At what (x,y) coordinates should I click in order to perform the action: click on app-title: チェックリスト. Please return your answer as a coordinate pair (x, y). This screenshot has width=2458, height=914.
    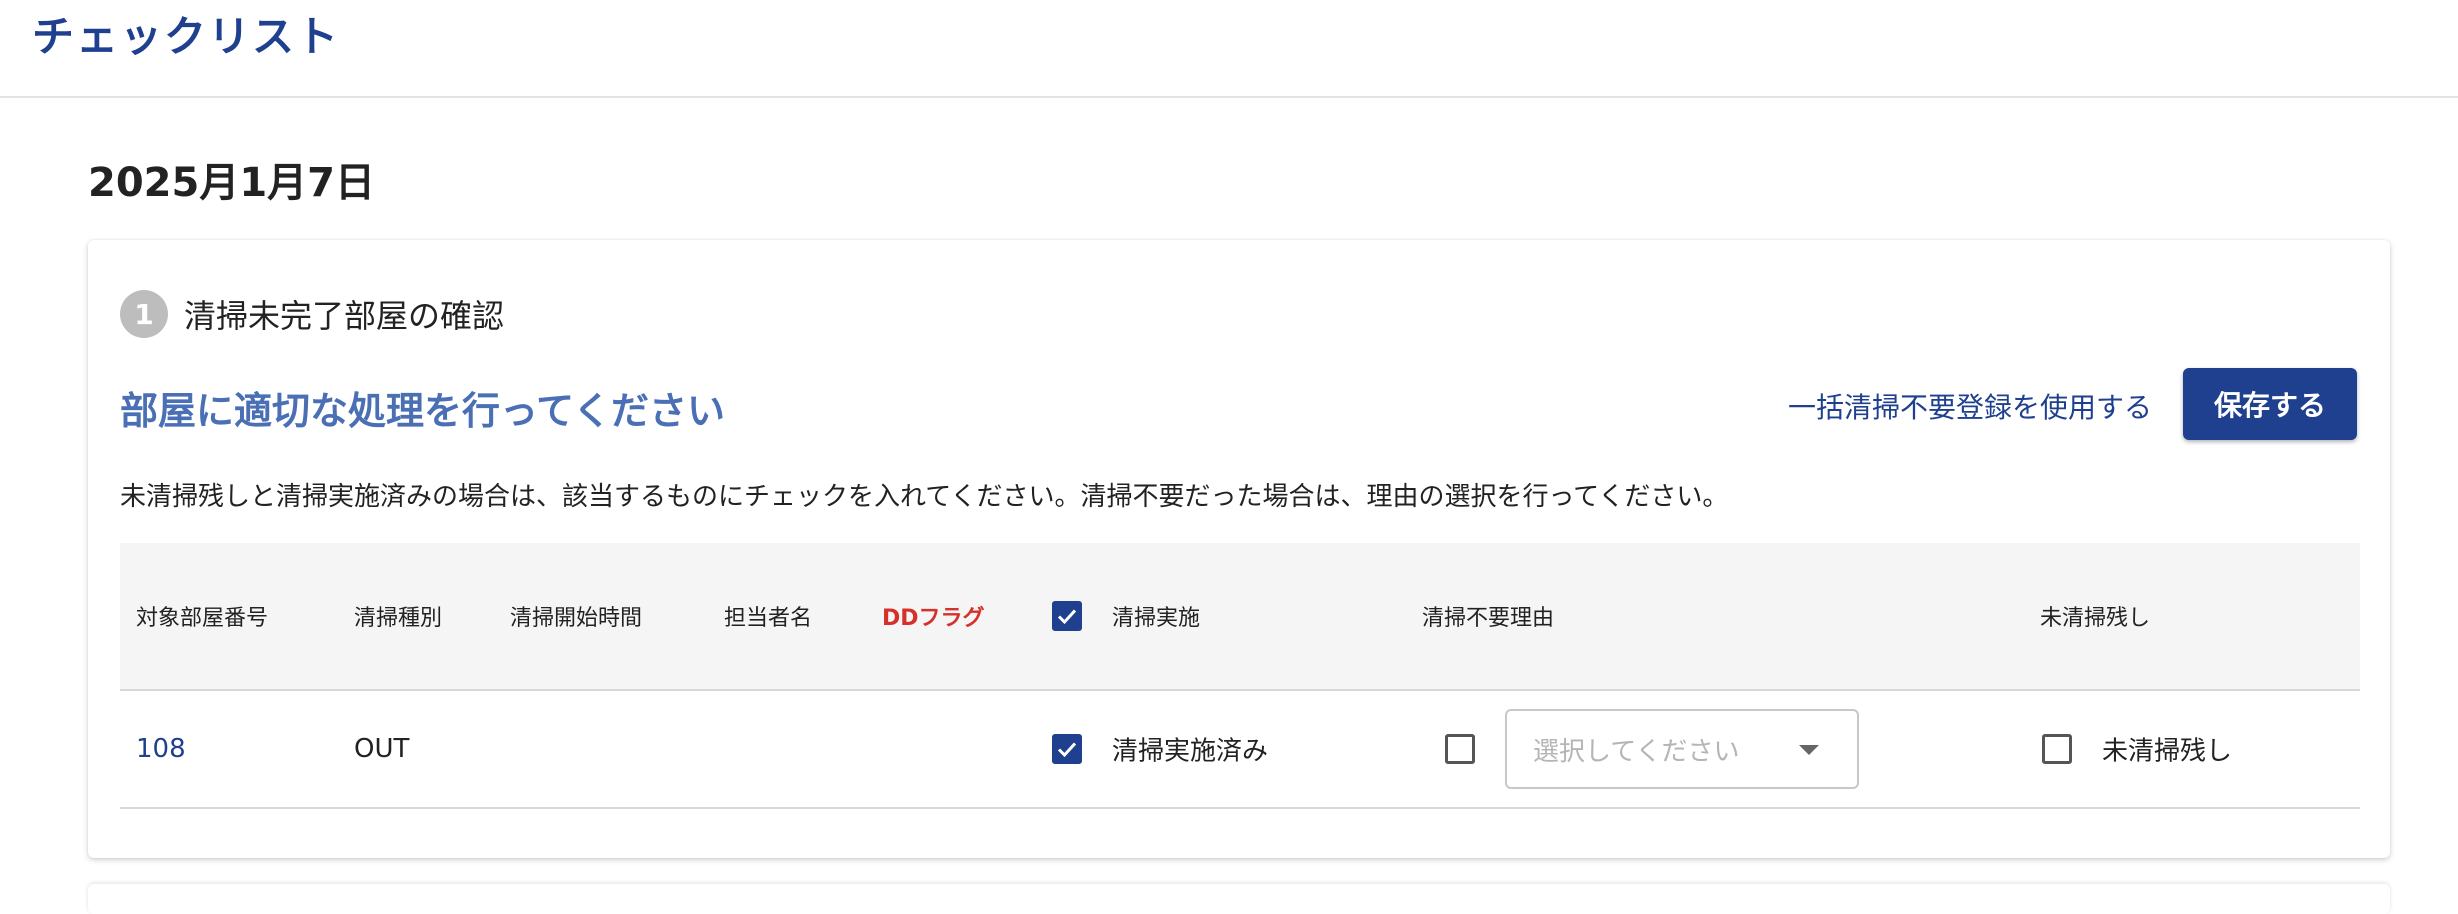
    Looking at the image, I should click on (186, 36).